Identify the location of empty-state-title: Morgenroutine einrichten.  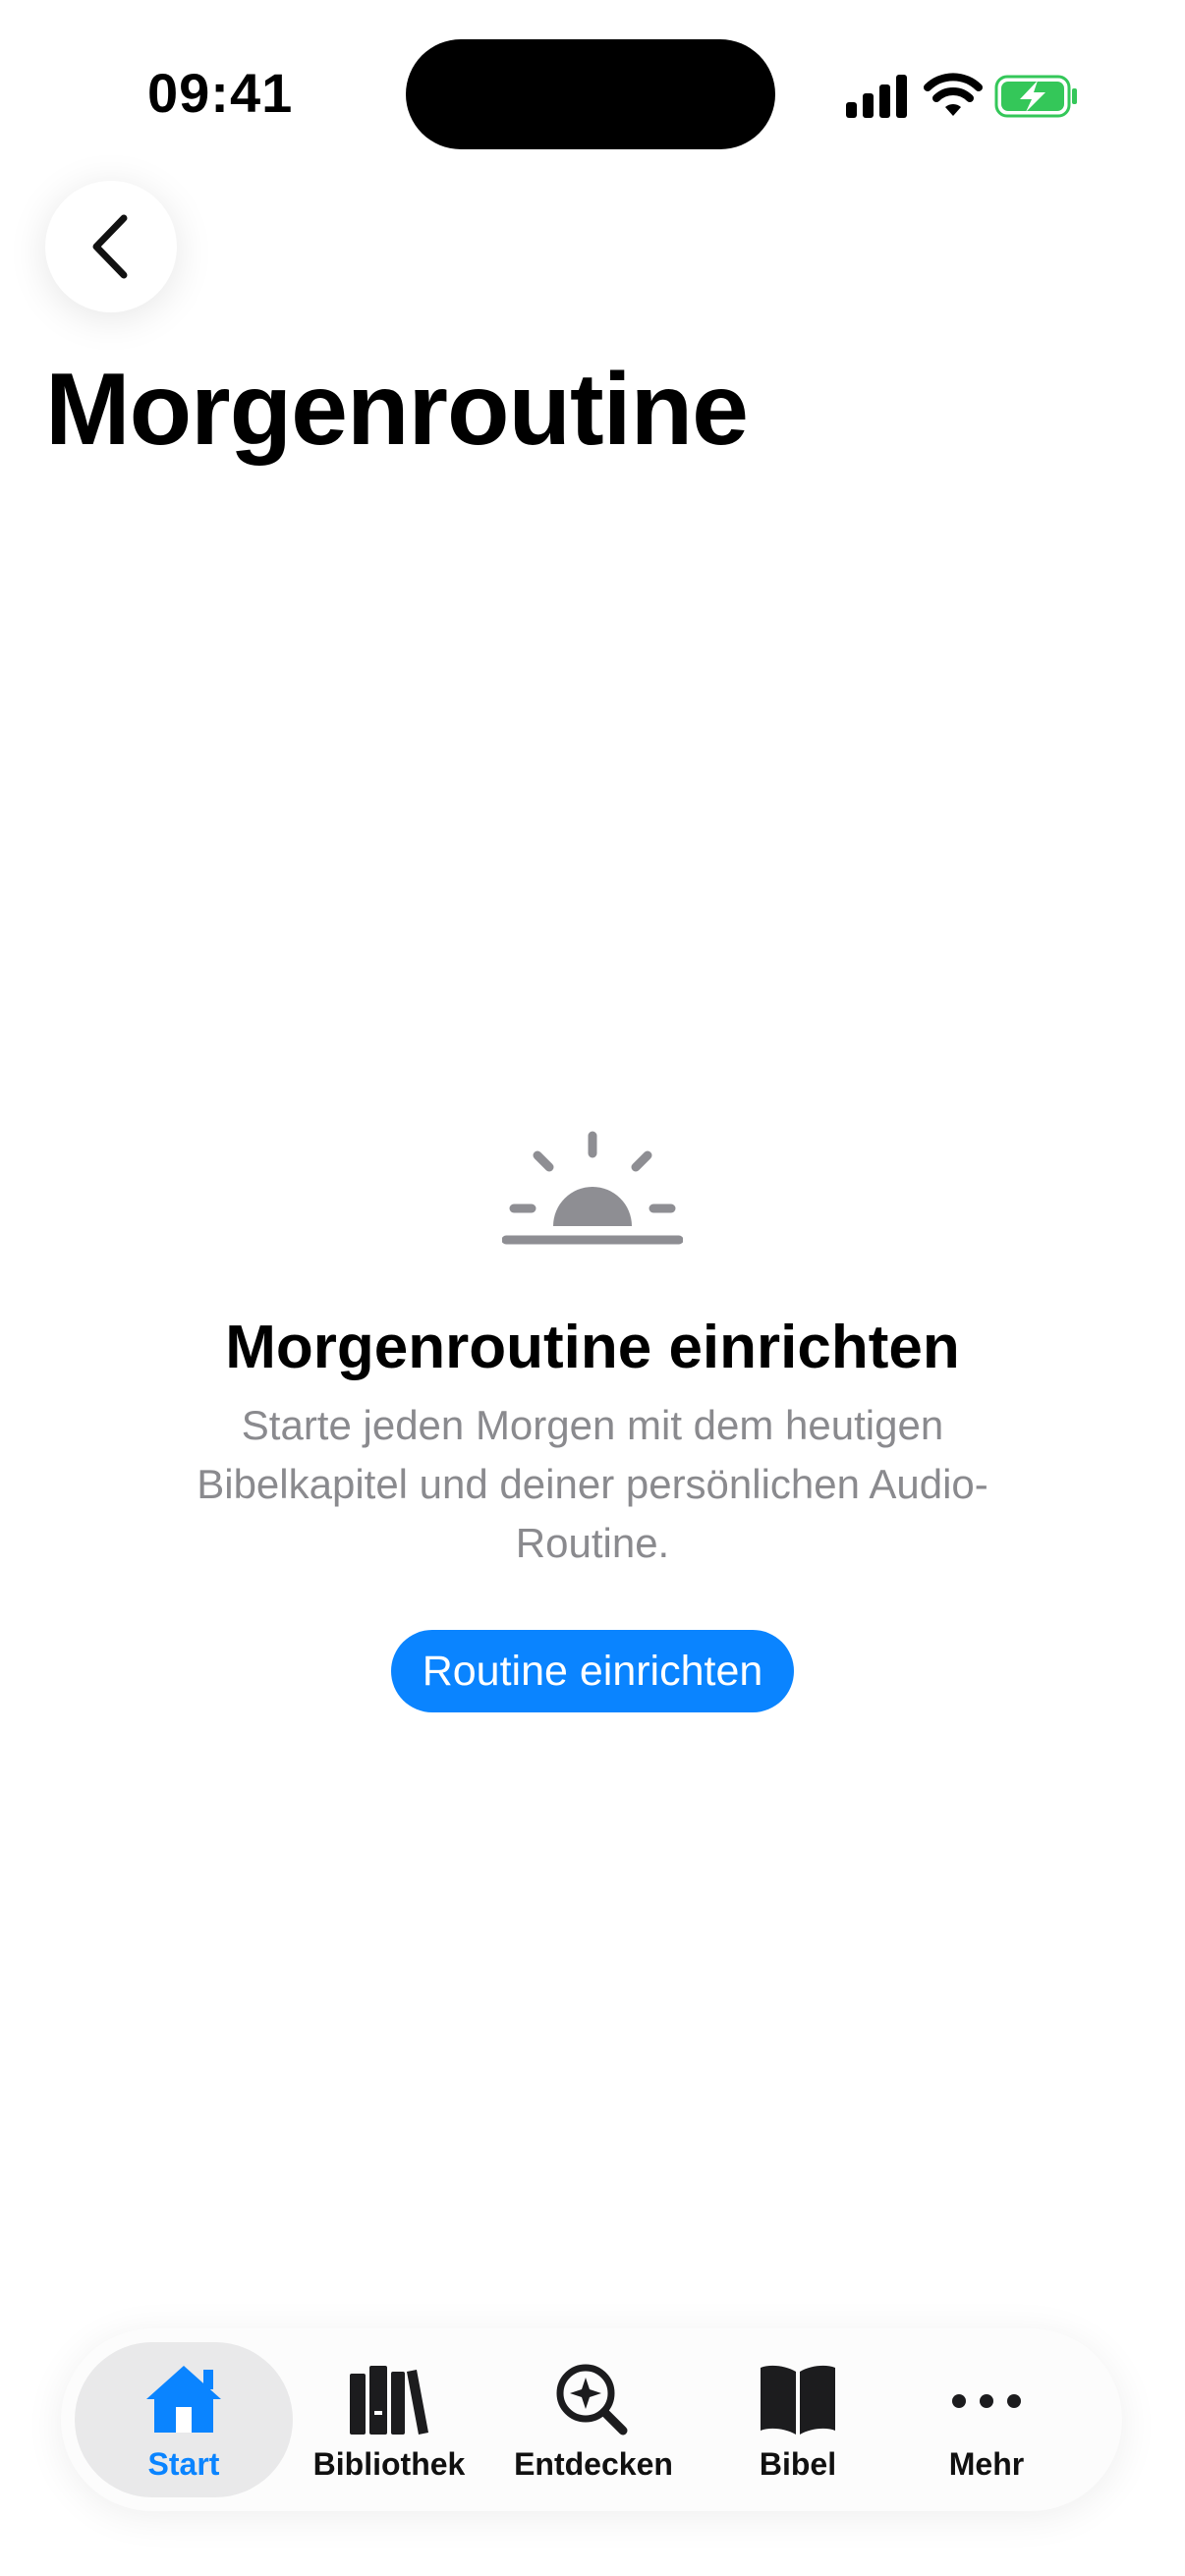
(592, 1347).